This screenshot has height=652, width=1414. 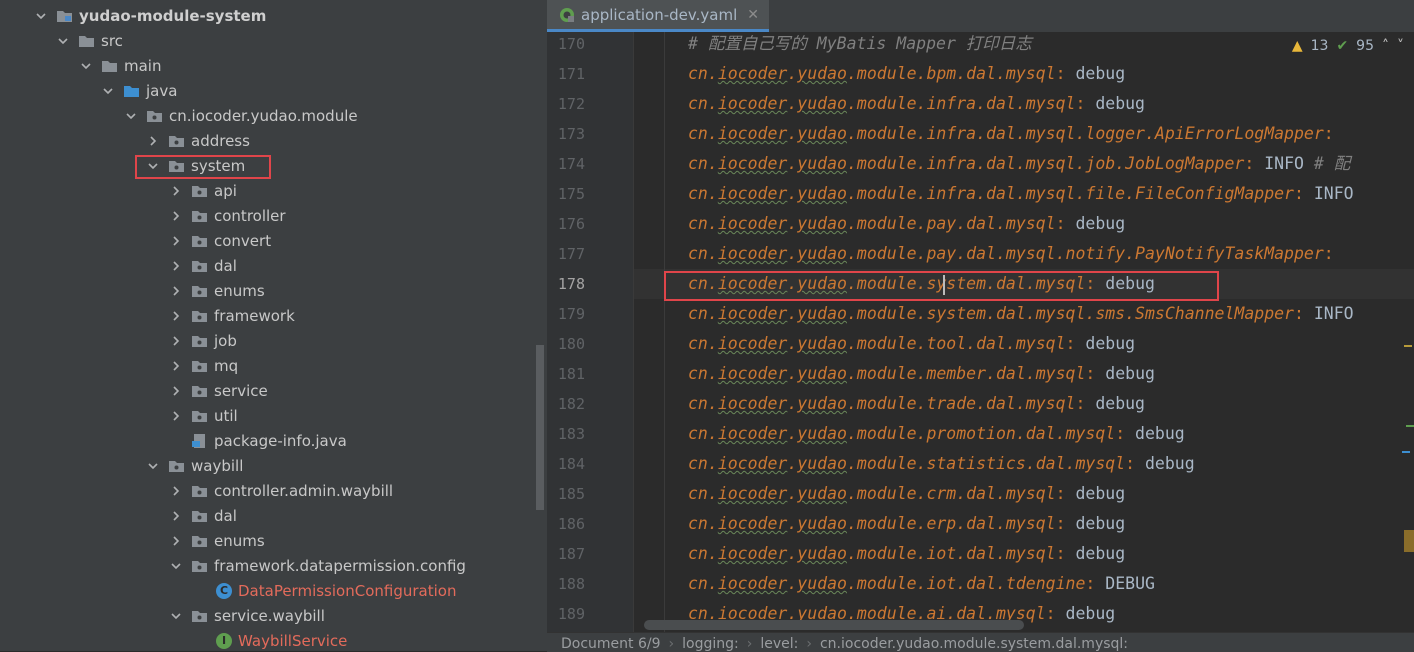 I want to click on tree-node-service-waybill: service.waybill, so click(x=273, y=615).